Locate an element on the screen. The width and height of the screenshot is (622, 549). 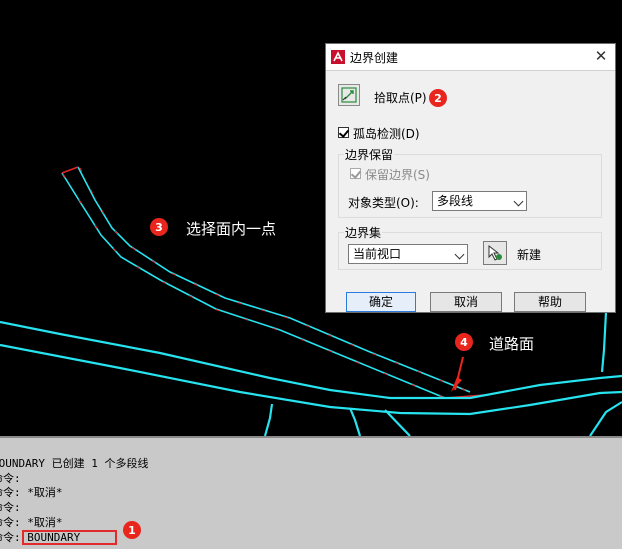
new-label: 新建 is located at coordinates (529, 254).